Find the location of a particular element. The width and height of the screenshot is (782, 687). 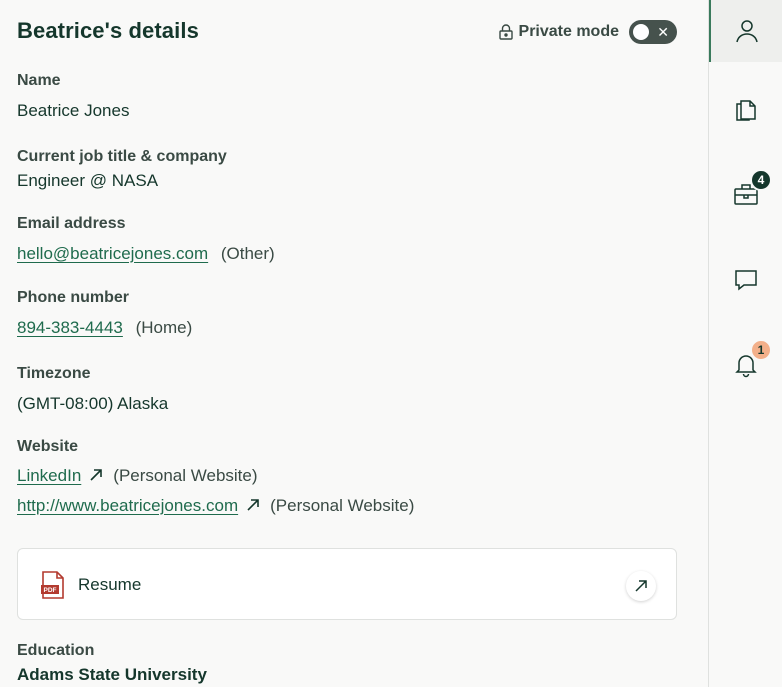

details-header: Beatrice's details Private mode ✕ is located at coordinates (347, 33).